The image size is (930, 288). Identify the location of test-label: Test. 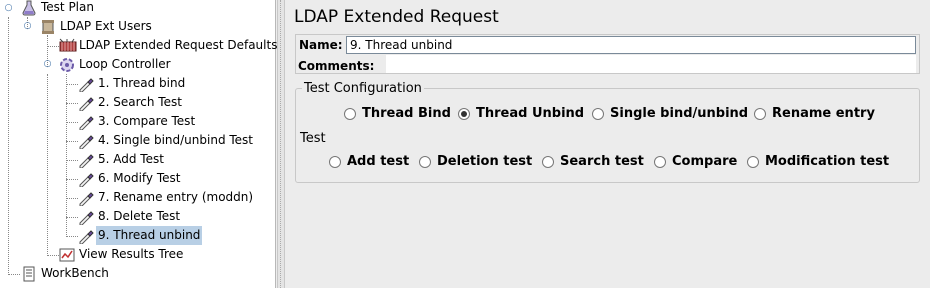
(313, 138).